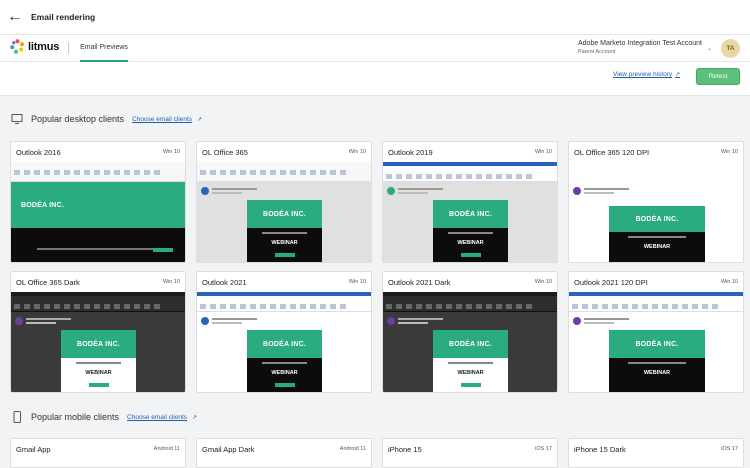 The width and height of the screenshot is (750, 468). Describe the element at coordinates (38, 152) in the screenshot. I see `client-name: Outlook 2016` at that location.